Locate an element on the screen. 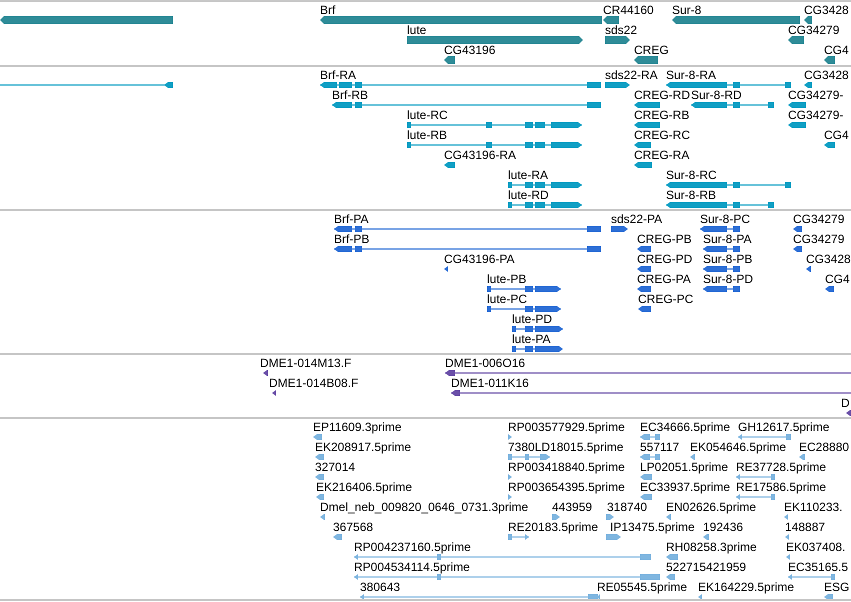 Image resolution: width=851 pixels, height=602 pixels. feature-label: lute-RB is located at coordinates (427, 135).